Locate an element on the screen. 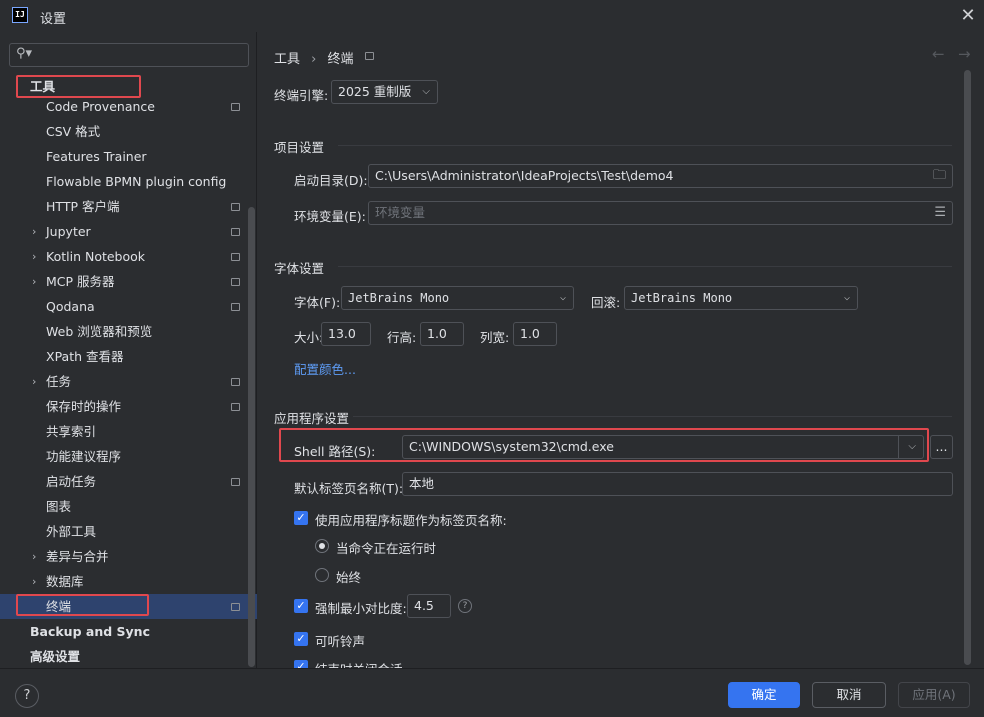 This screenshot has width=984, height=717. min-contrast-input: 4.5 is located at coordinates (429, 606).